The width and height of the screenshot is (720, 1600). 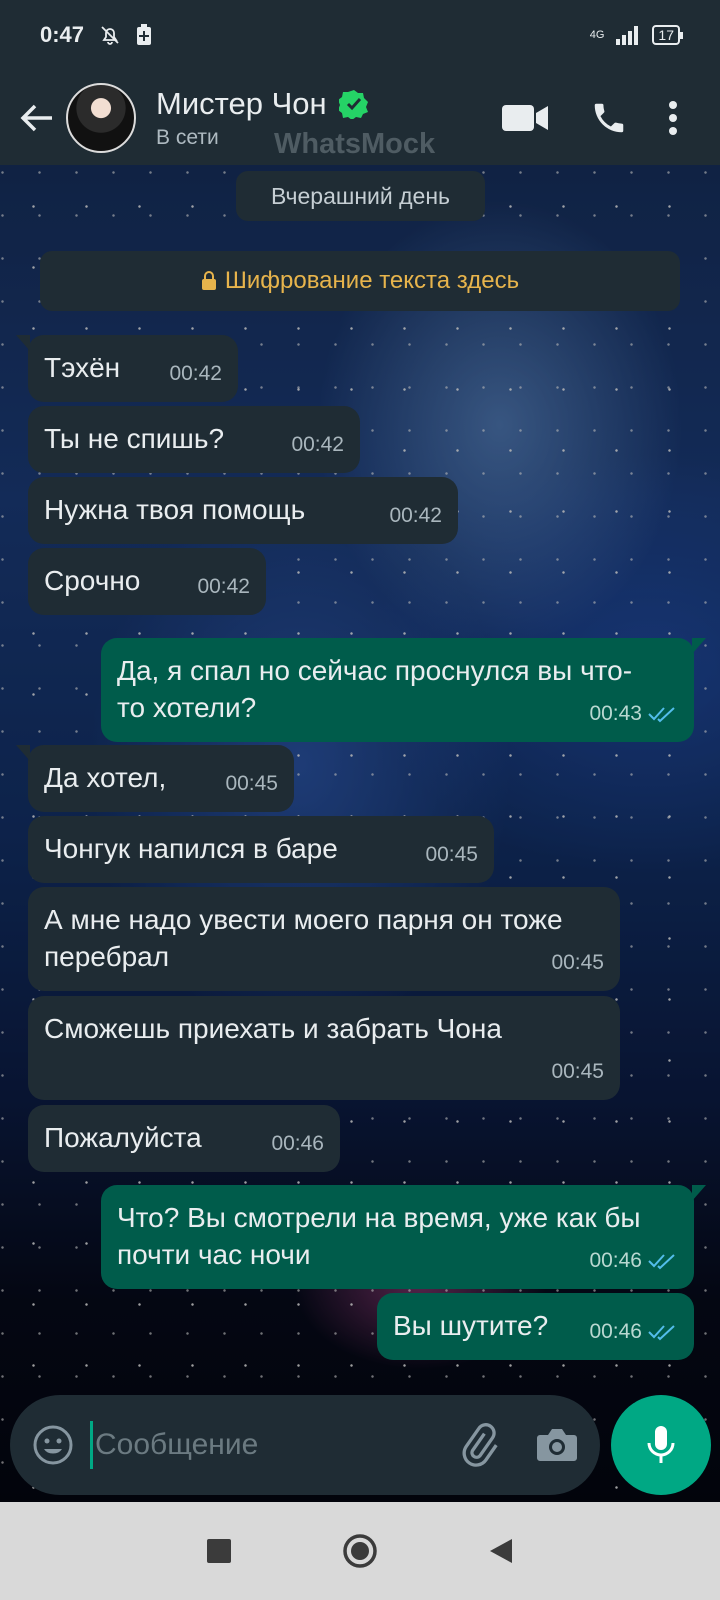 I want to click on message-text: Чонгук напился в баре, so click(x=191, y=848).